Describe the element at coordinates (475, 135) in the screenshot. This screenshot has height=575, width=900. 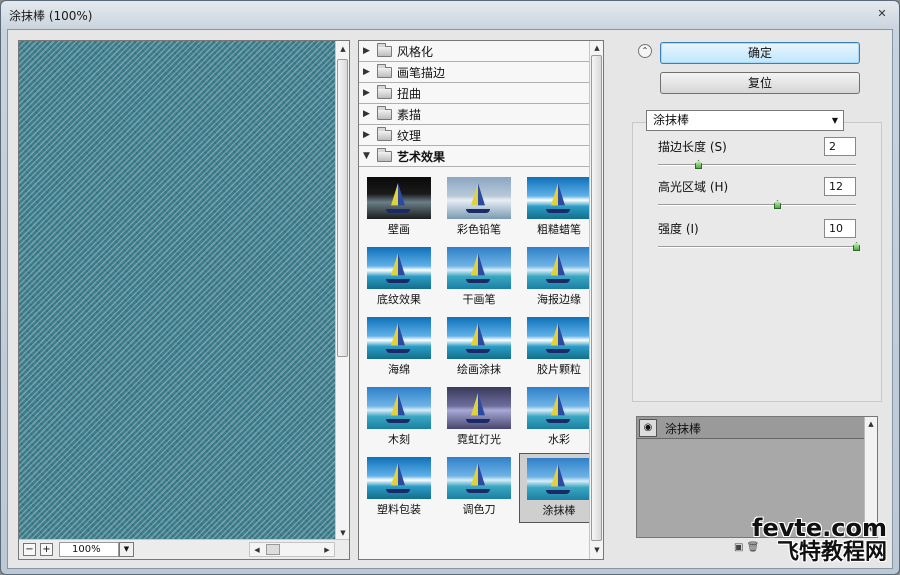
I see `filter-category-4: ▶ 纹理` at that location.